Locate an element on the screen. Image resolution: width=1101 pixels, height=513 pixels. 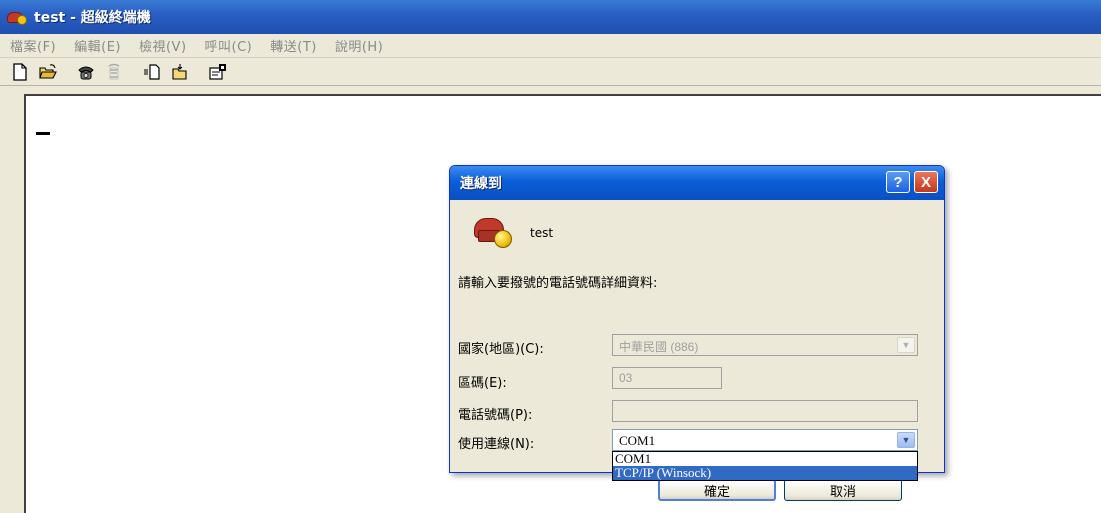
connect-using-value: COM1 is located at coordinates (637, 440).